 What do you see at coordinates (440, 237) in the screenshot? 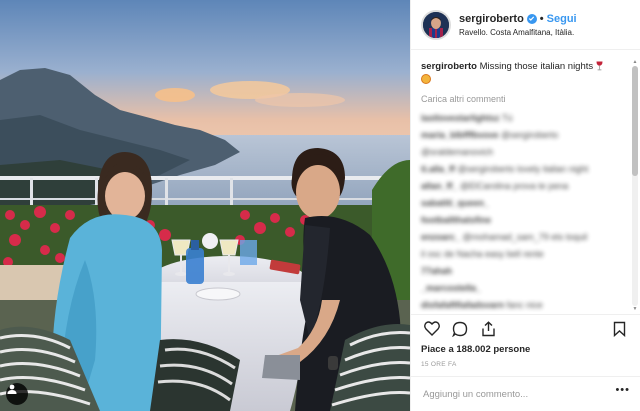
I see `comment-username: enzoarc_` at bounding box center [440, 237].